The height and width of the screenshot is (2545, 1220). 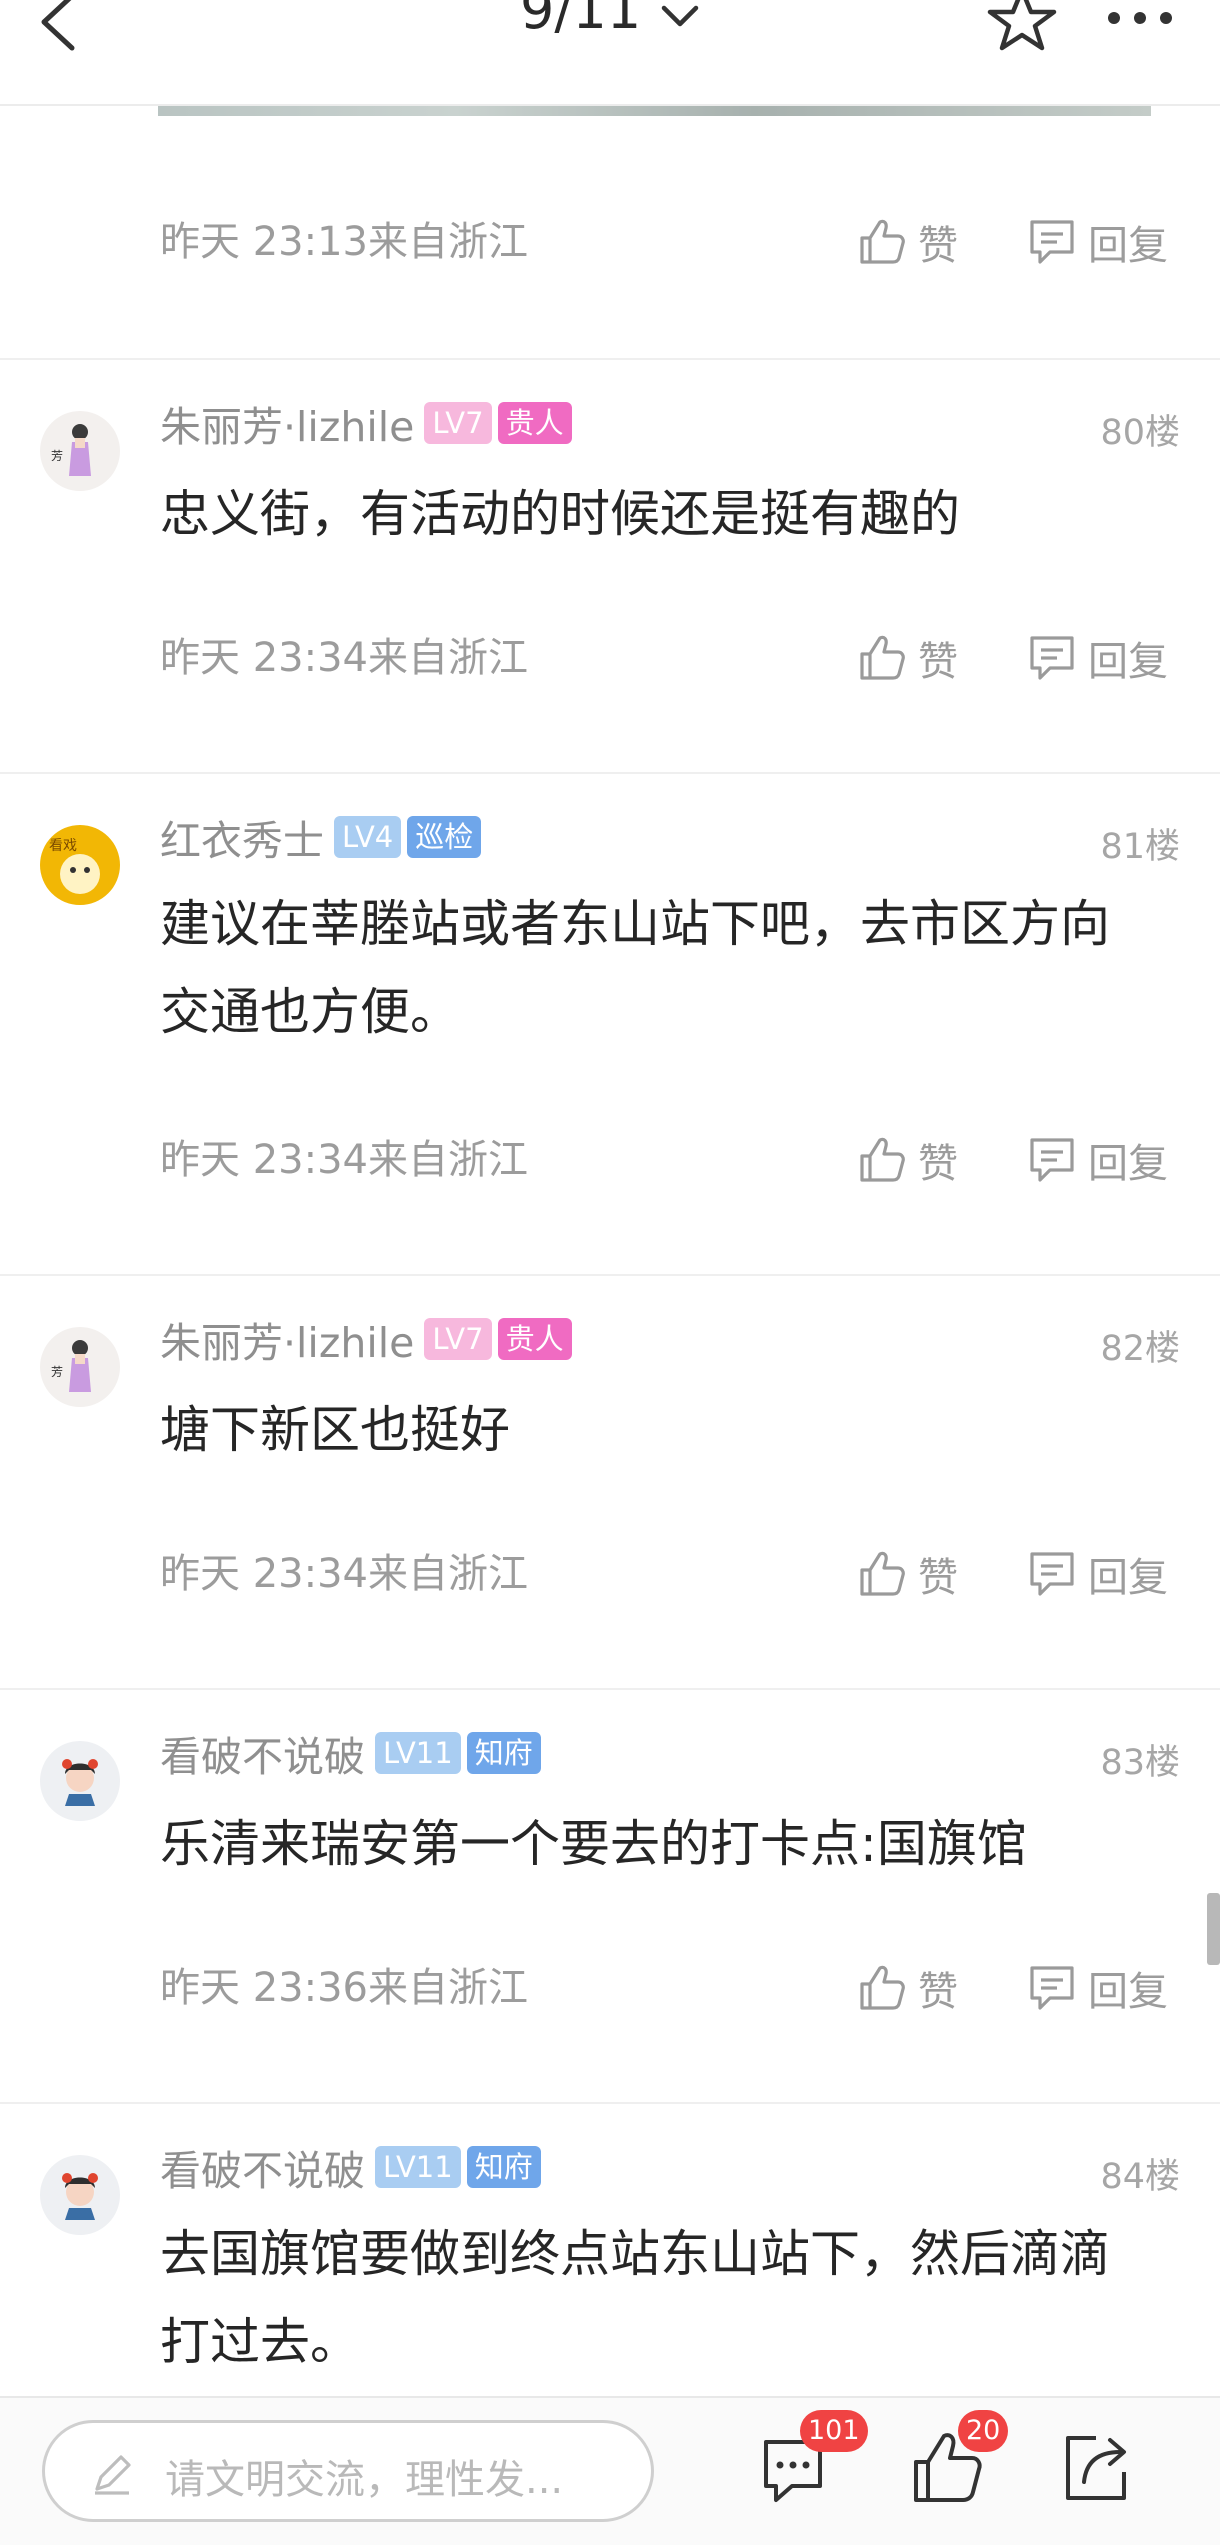 I want to click on scrollbar-thumb, so click(x=1213, y=1929).